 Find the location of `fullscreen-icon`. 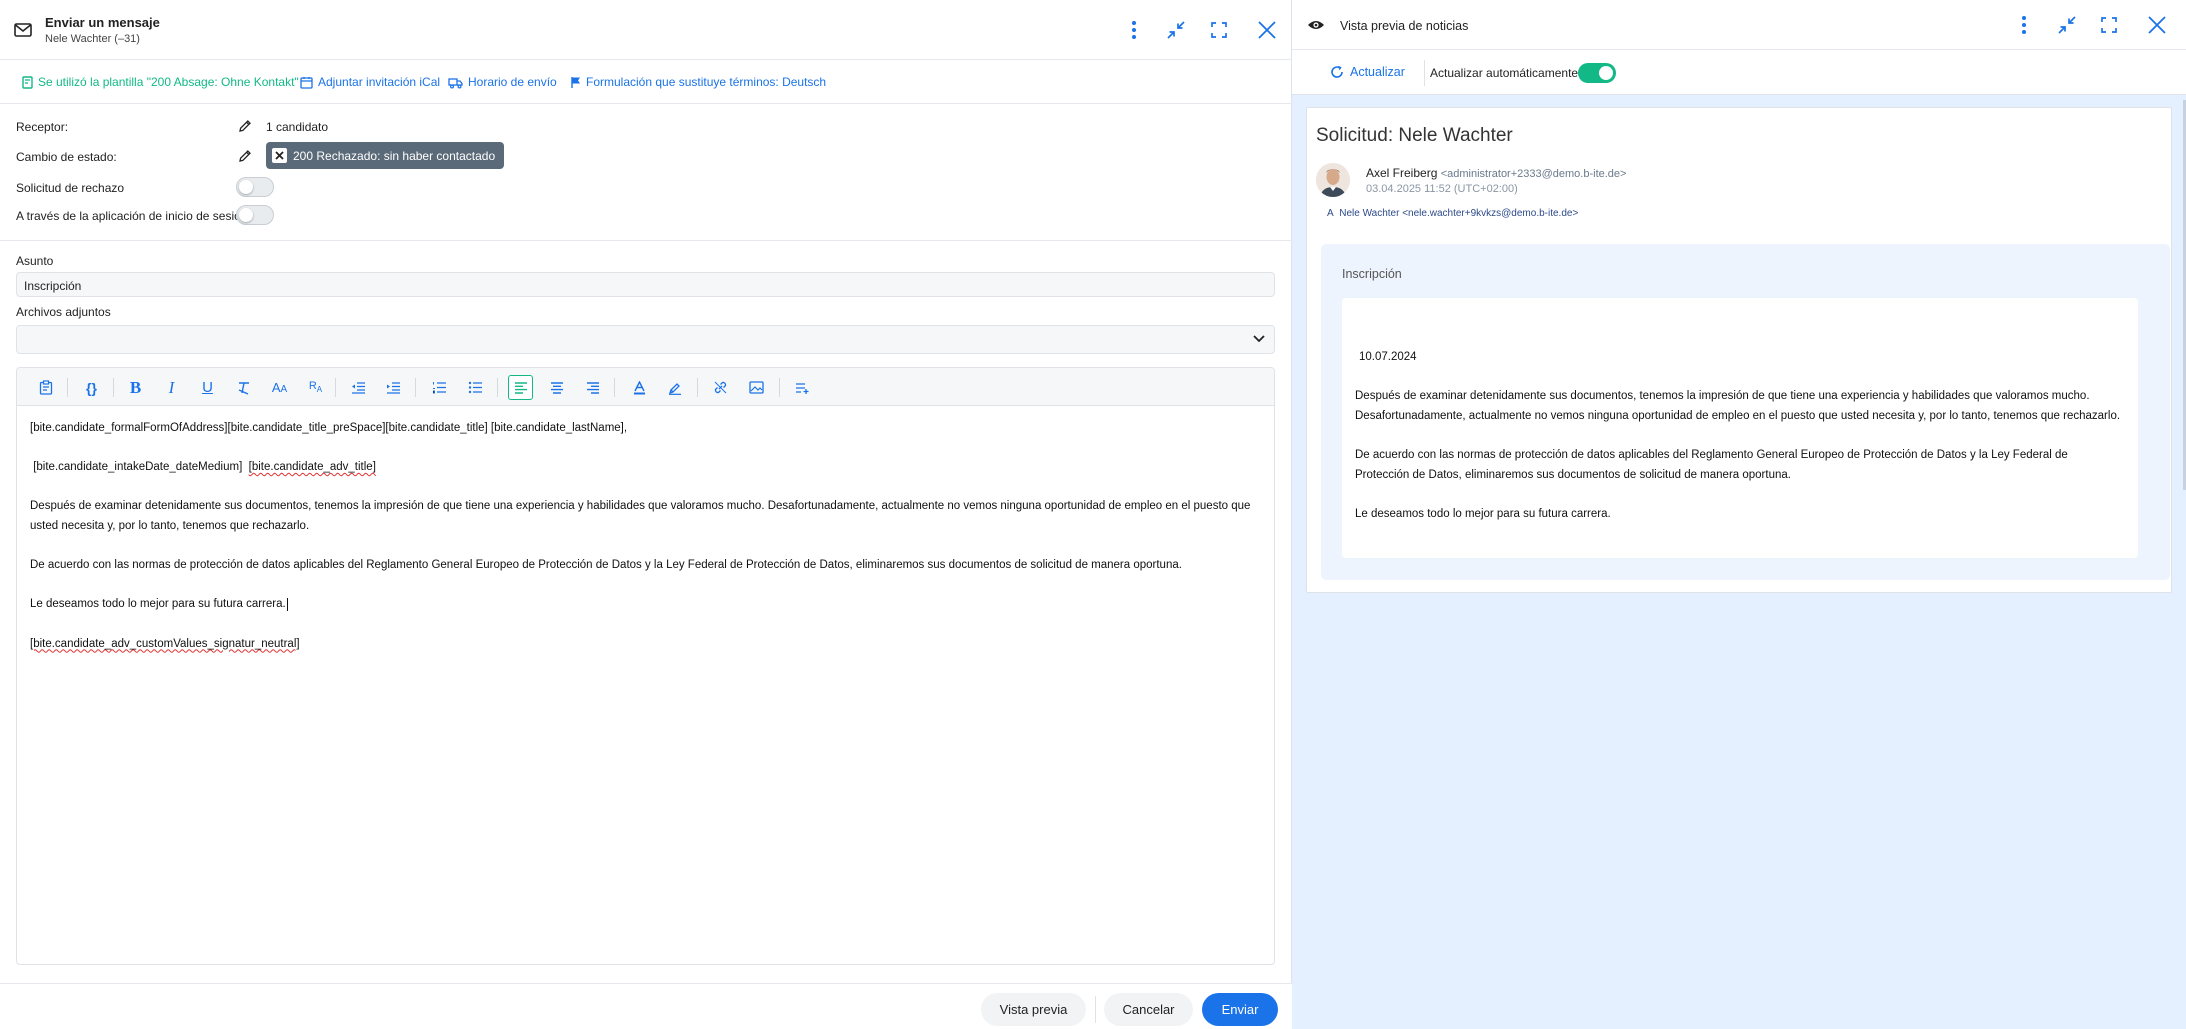

fullscreen-icon is located at coordinates (2109, 25).